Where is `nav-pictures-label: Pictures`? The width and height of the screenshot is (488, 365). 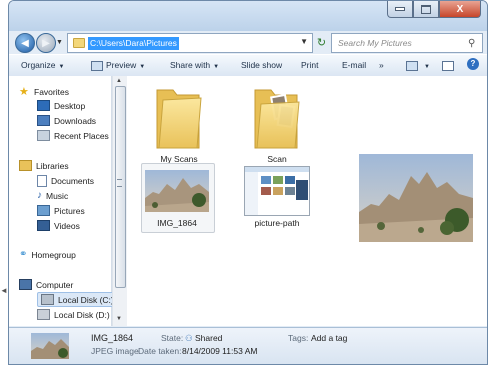
nav-pictures-label: Pictures is located at coordinates (69, 210).